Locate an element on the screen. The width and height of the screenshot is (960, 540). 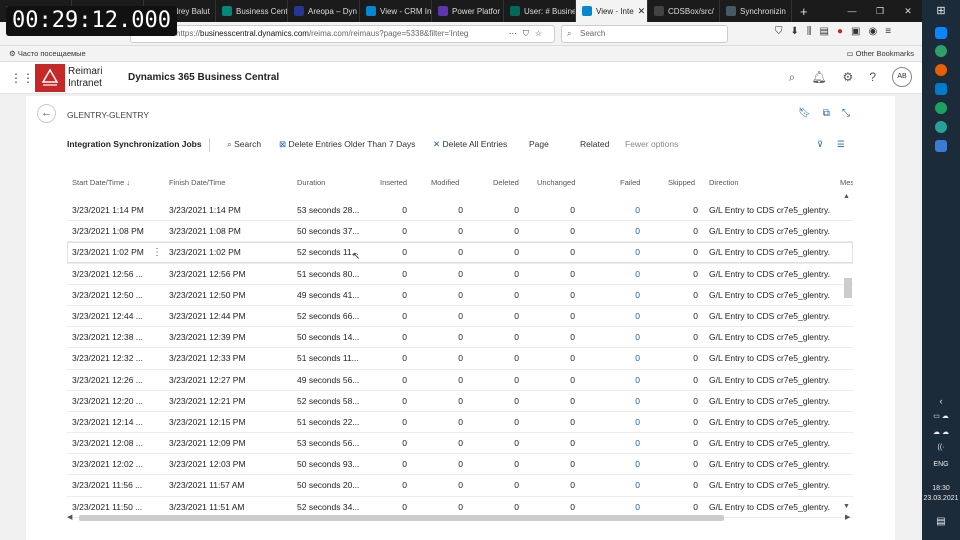
scroll-up-icon: ▲ is located at coordinates (846, 196).